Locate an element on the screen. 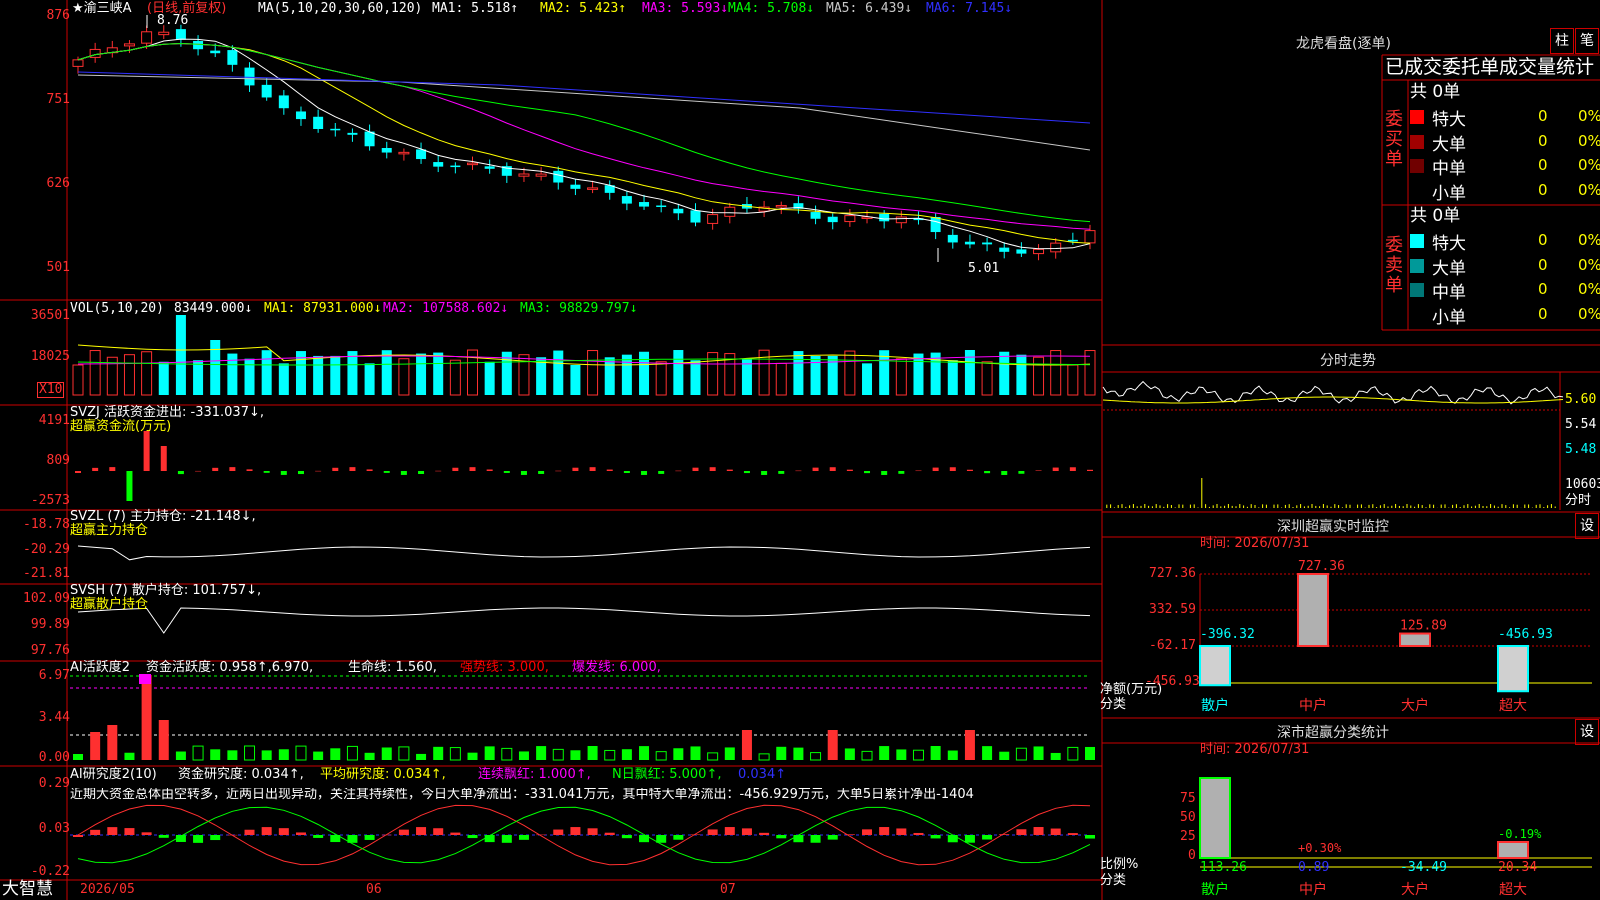 The image size is (1600, 900). svzj-subtitle: 超赢资金流(万元) is located at coordinates (121, 426).